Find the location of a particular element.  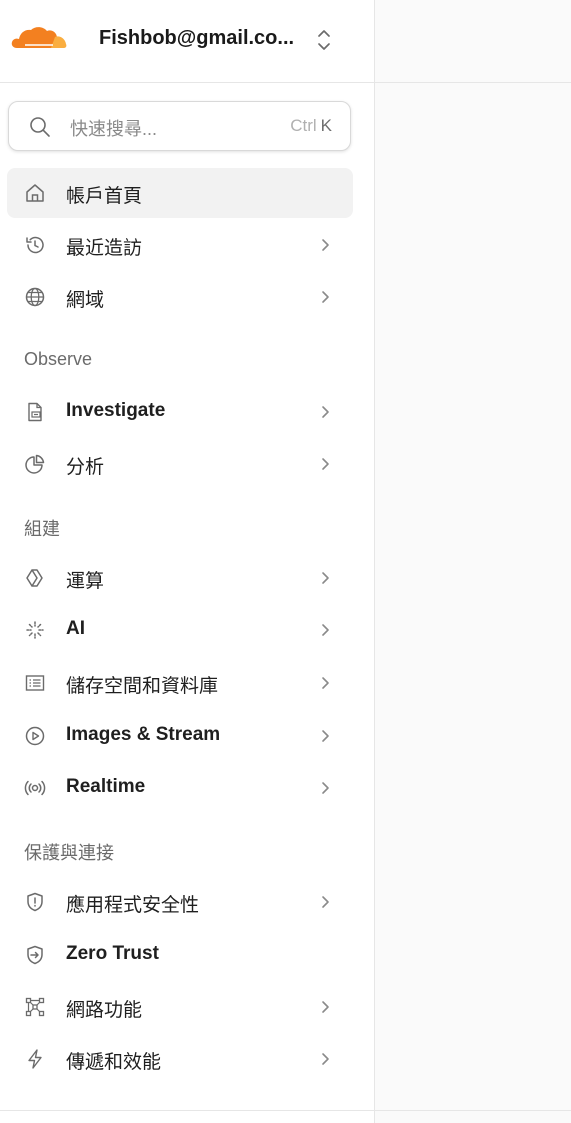

section-title-protect-connect: 保護與連接 is located at coordinates (69, 853).